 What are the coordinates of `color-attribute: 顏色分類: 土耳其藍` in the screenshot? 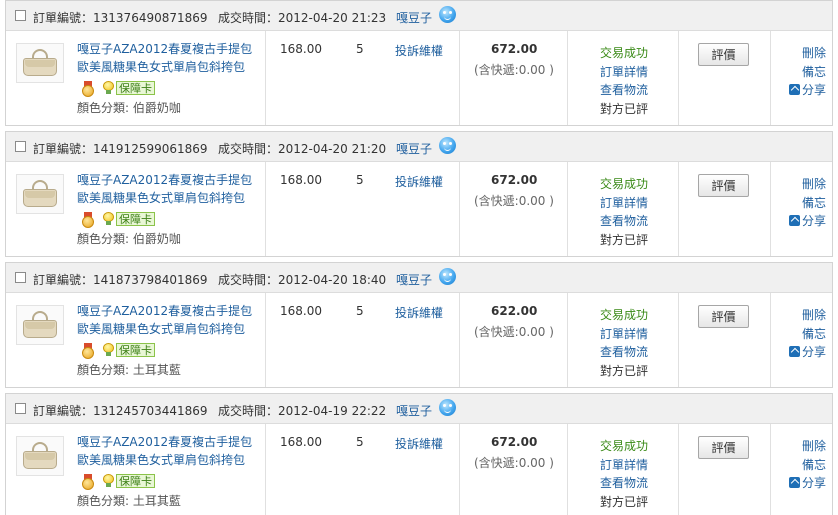 It's located at (129, 370).